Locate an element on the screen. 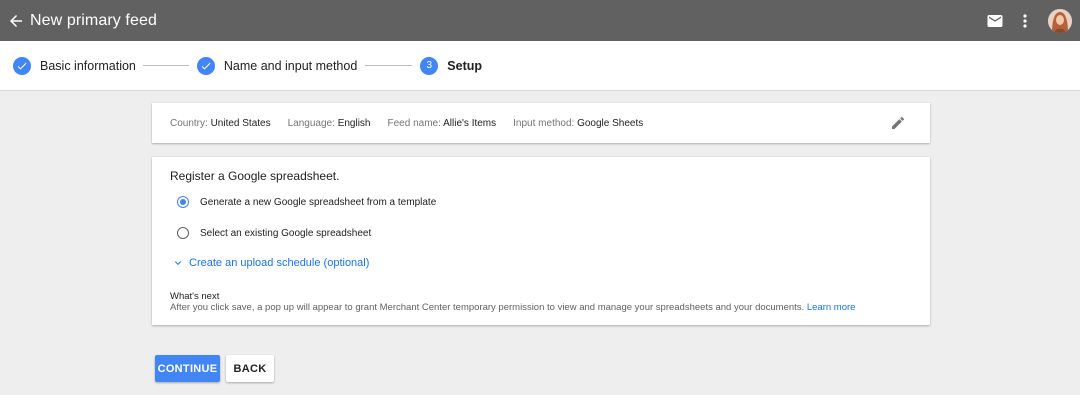 This screenshot has width=1080, height=395. country-value: United States is located at coordinates (240, 123).